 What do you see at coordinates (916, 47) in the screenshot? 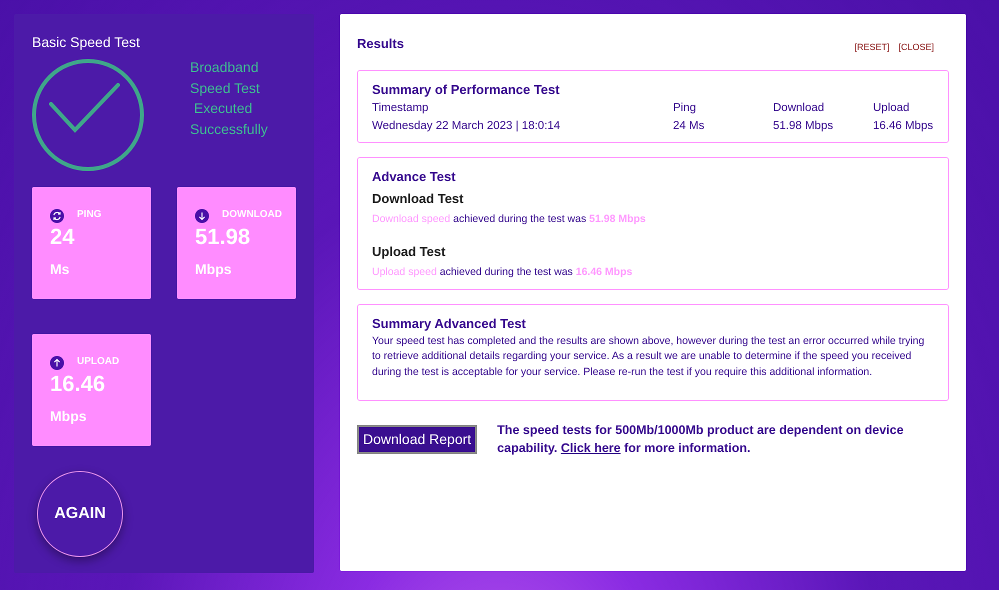
I see `action-link: [CLOSE]` at bounding box center [916, 47].